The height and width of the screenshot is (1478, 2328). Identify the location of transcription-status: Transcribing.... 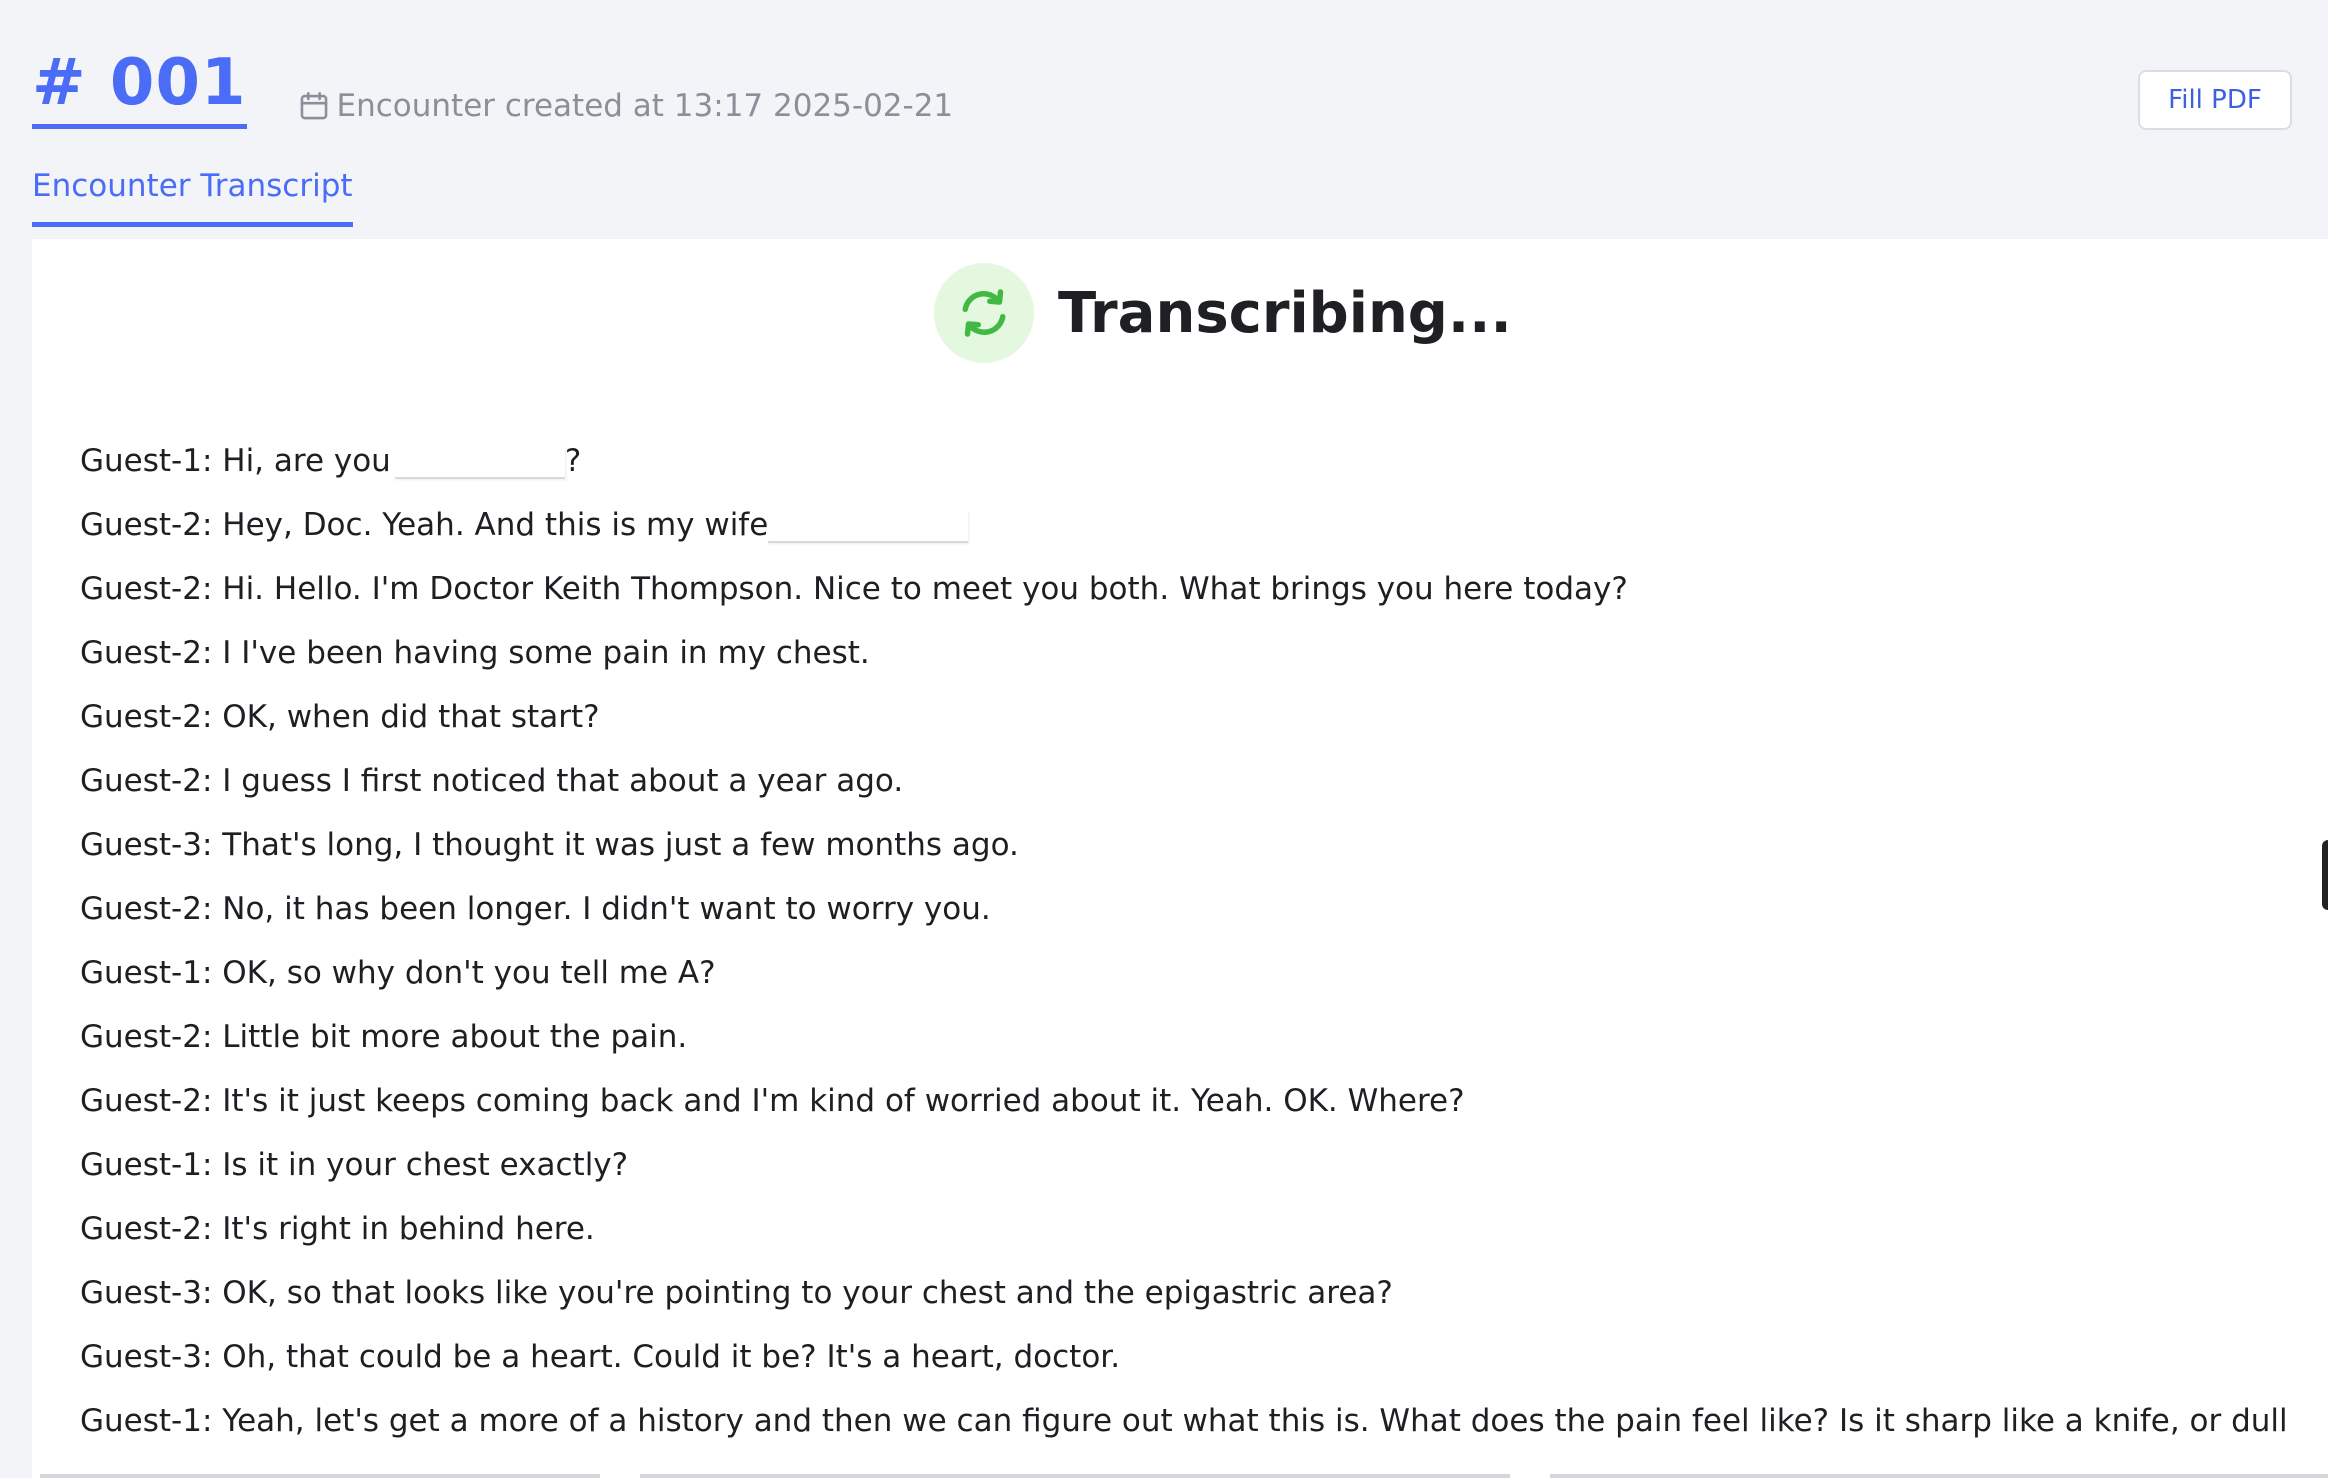
(1223, 313).